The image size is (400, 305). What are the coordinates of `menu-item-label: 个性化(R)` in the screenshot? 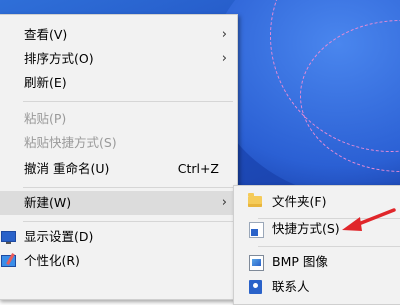 It's located at (52, 260).